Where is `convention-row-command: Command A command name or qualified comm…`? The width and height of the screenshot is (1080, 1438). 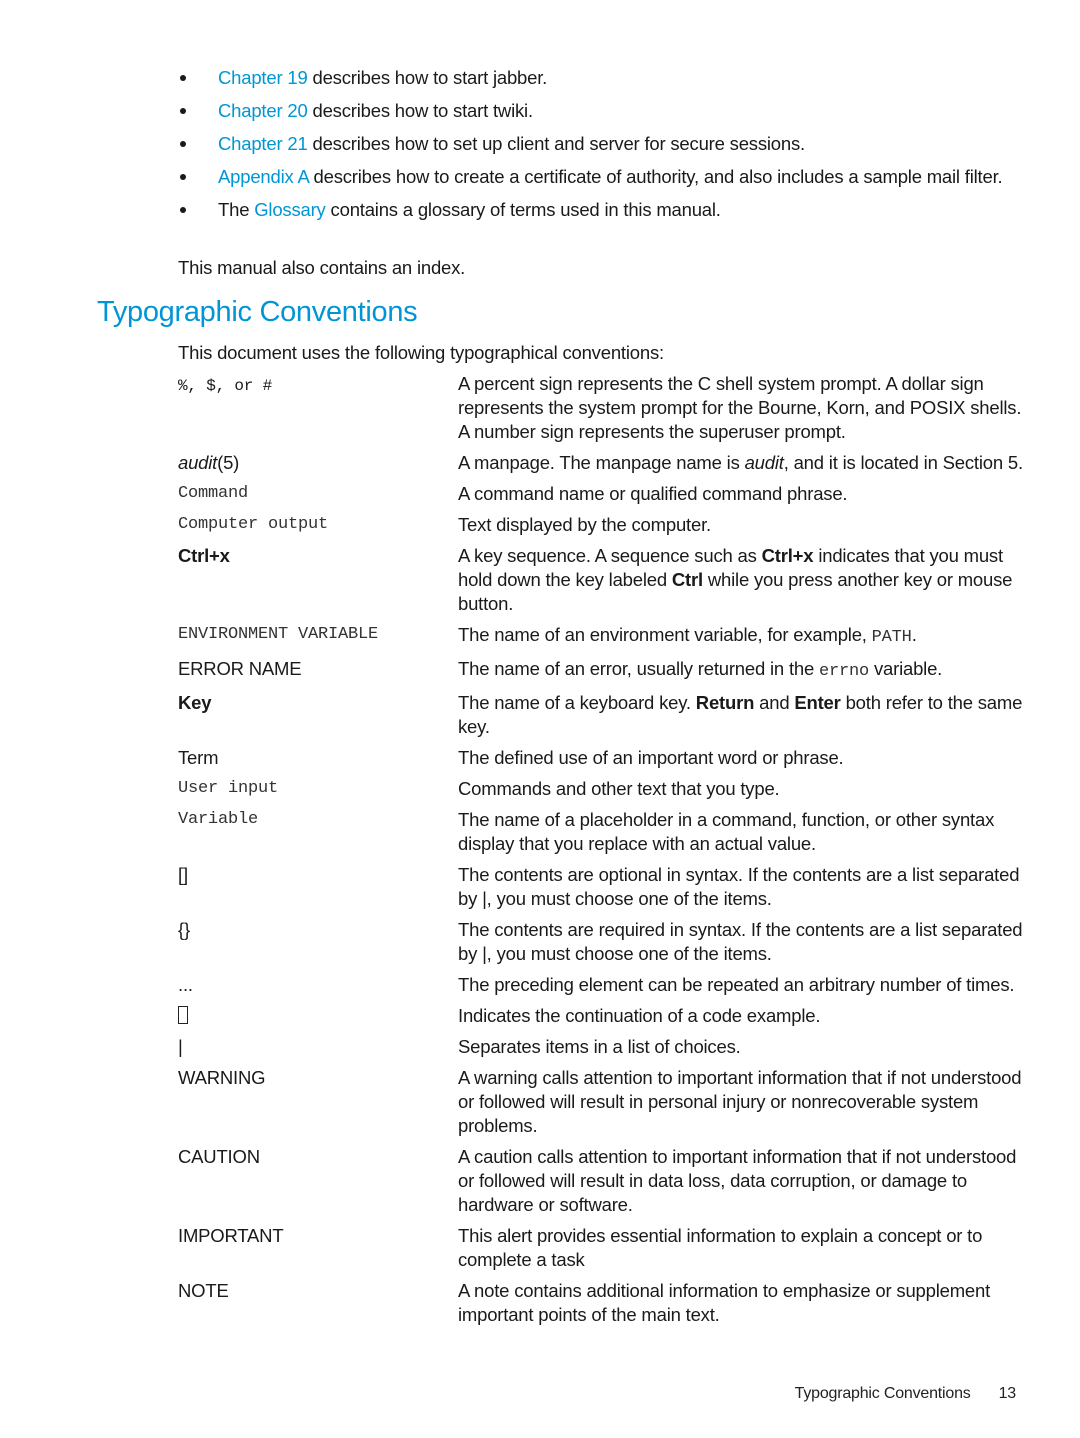 convention-row-command: Command A command name or qualified comm… is located at coordinates (603, 494).